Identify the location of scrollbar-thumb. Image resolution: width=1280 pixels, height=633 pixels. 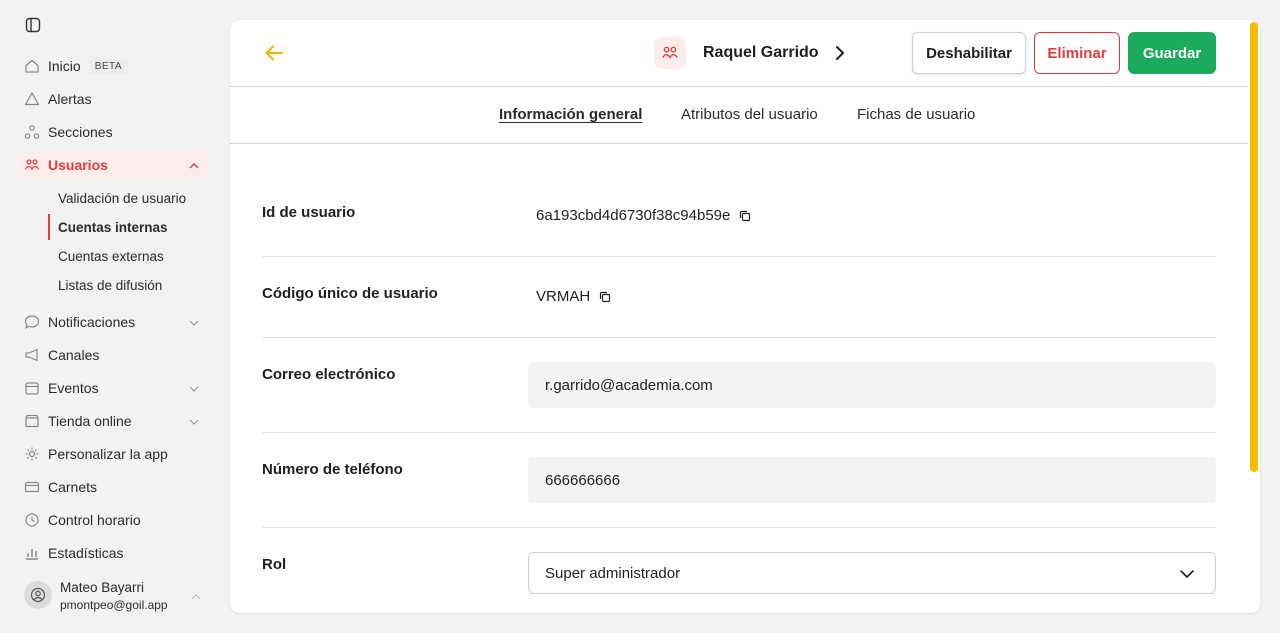
(1254, 247).